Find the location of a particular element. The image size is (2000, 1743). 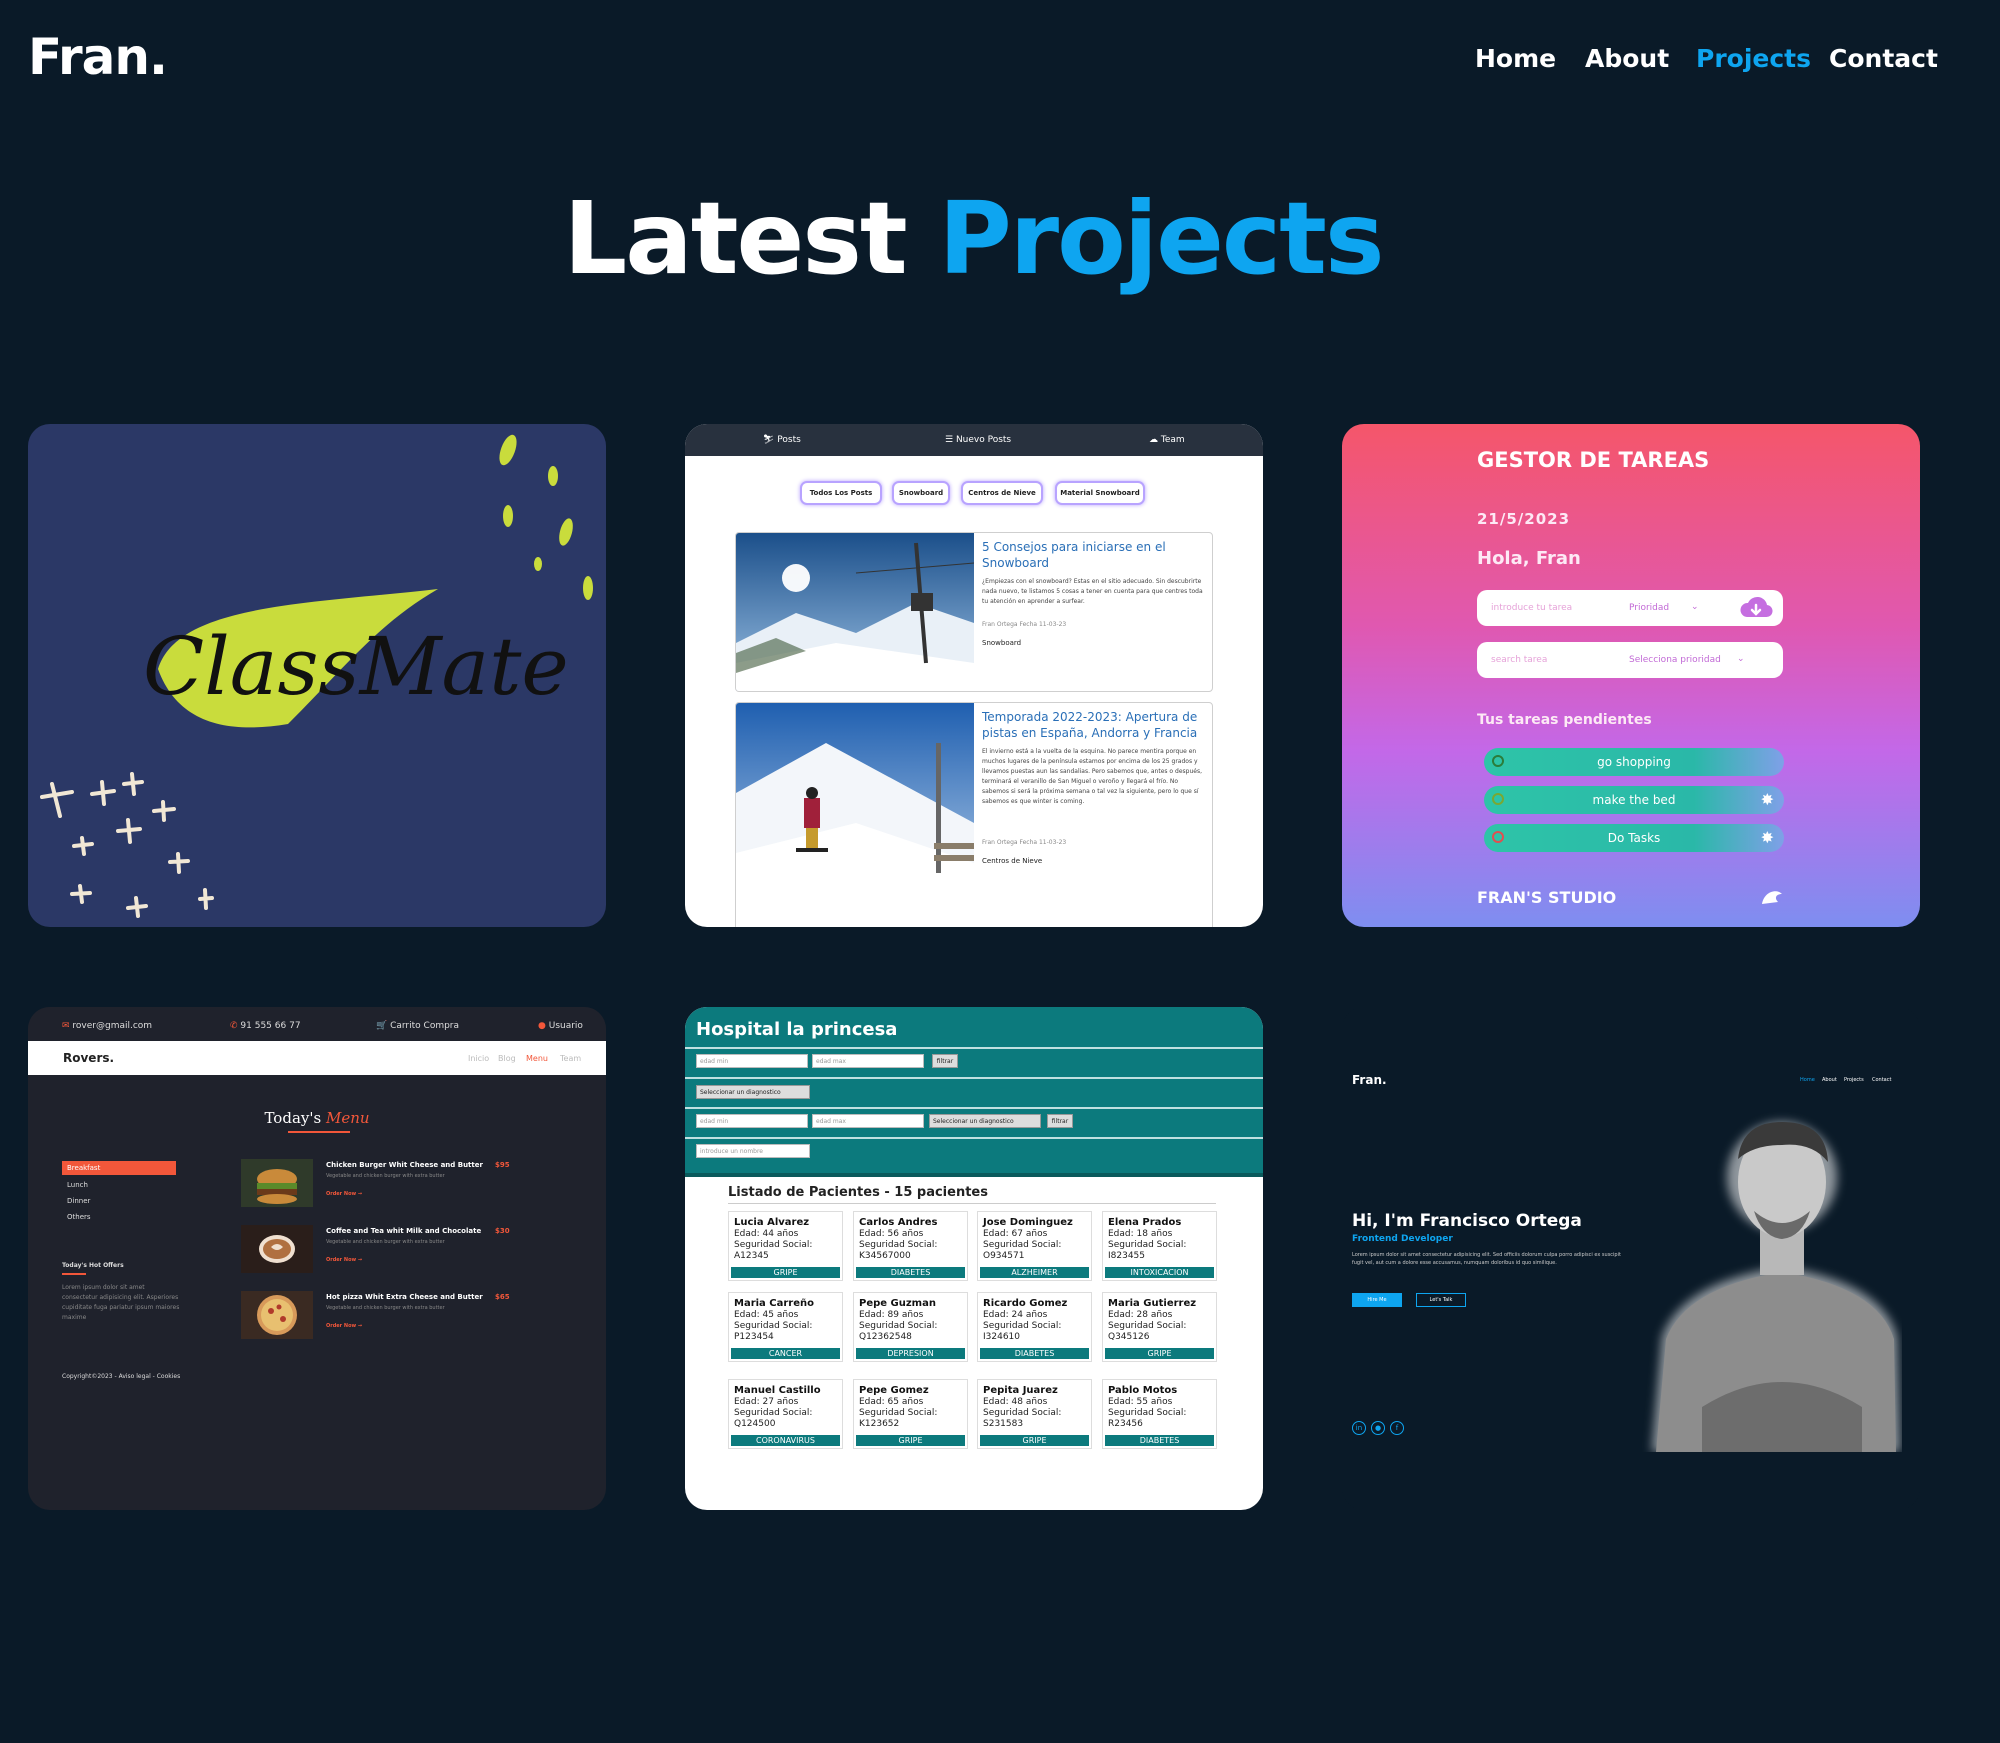

filter-snowboard: Snowboard is located at coordinates (921, 493).